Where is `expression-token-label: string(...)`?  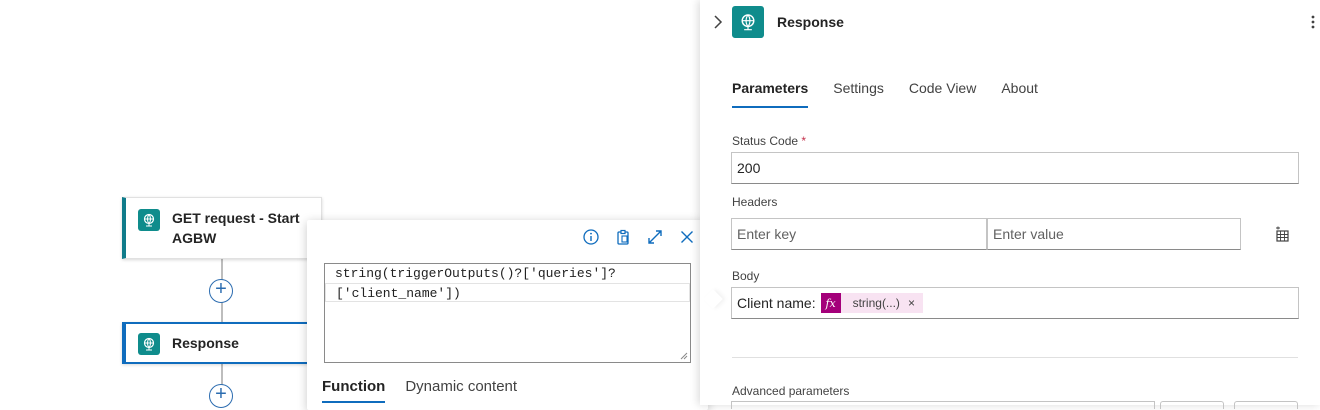 expression-token-label: string(...) is located at coordinates (876, 303).